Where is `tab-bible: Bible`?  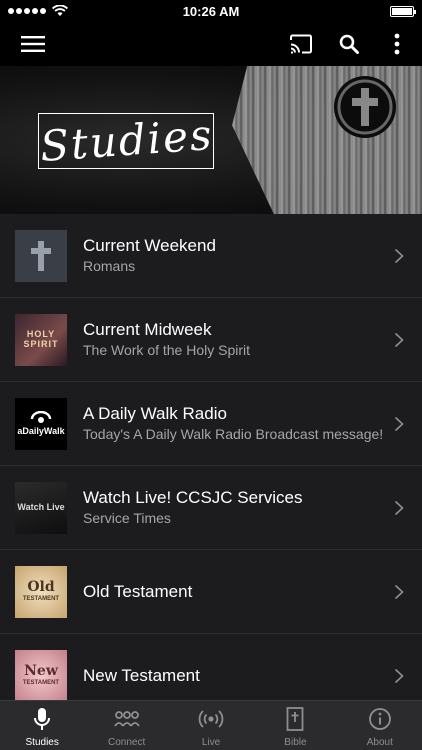 tab-bible: Bible is located at coordinates (295, 725).